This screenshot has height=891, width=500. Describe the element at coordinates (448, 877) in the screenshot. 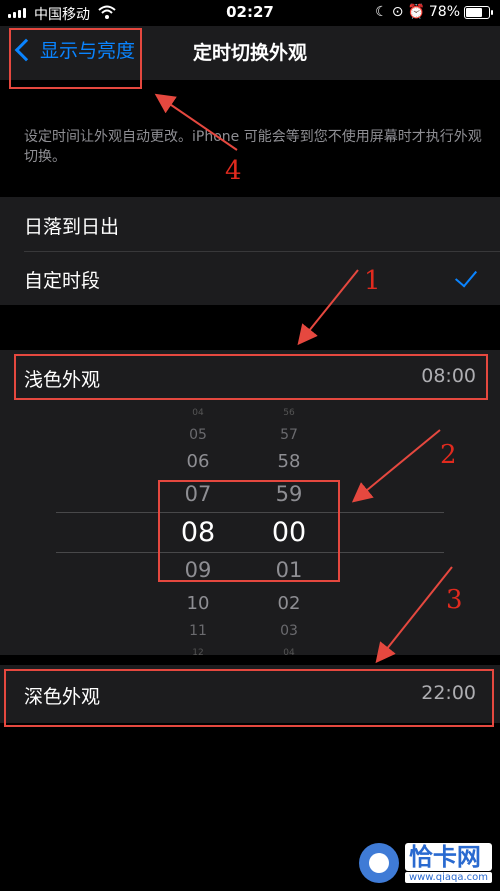

I see `watermark-sub: www.qiaqa.com` at that location.